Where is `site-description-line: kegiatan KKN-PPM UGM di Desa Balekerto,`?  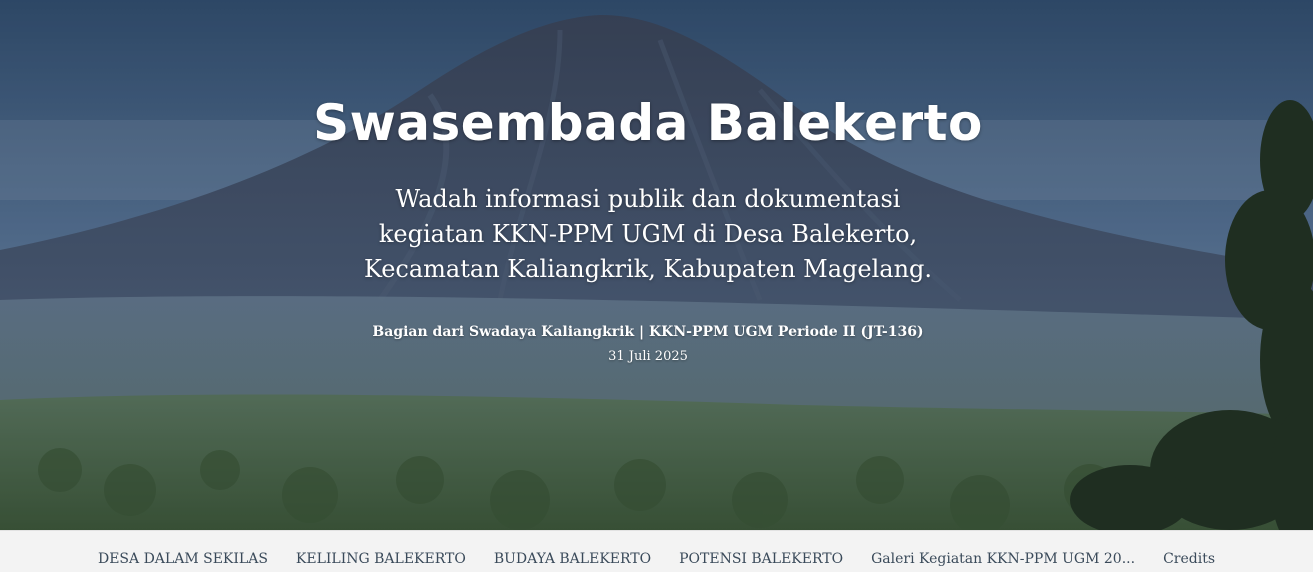
site-description-line: kegiatan KKN-PPM UGM di Desa Balekerto, is located at coordinates (648, 234).